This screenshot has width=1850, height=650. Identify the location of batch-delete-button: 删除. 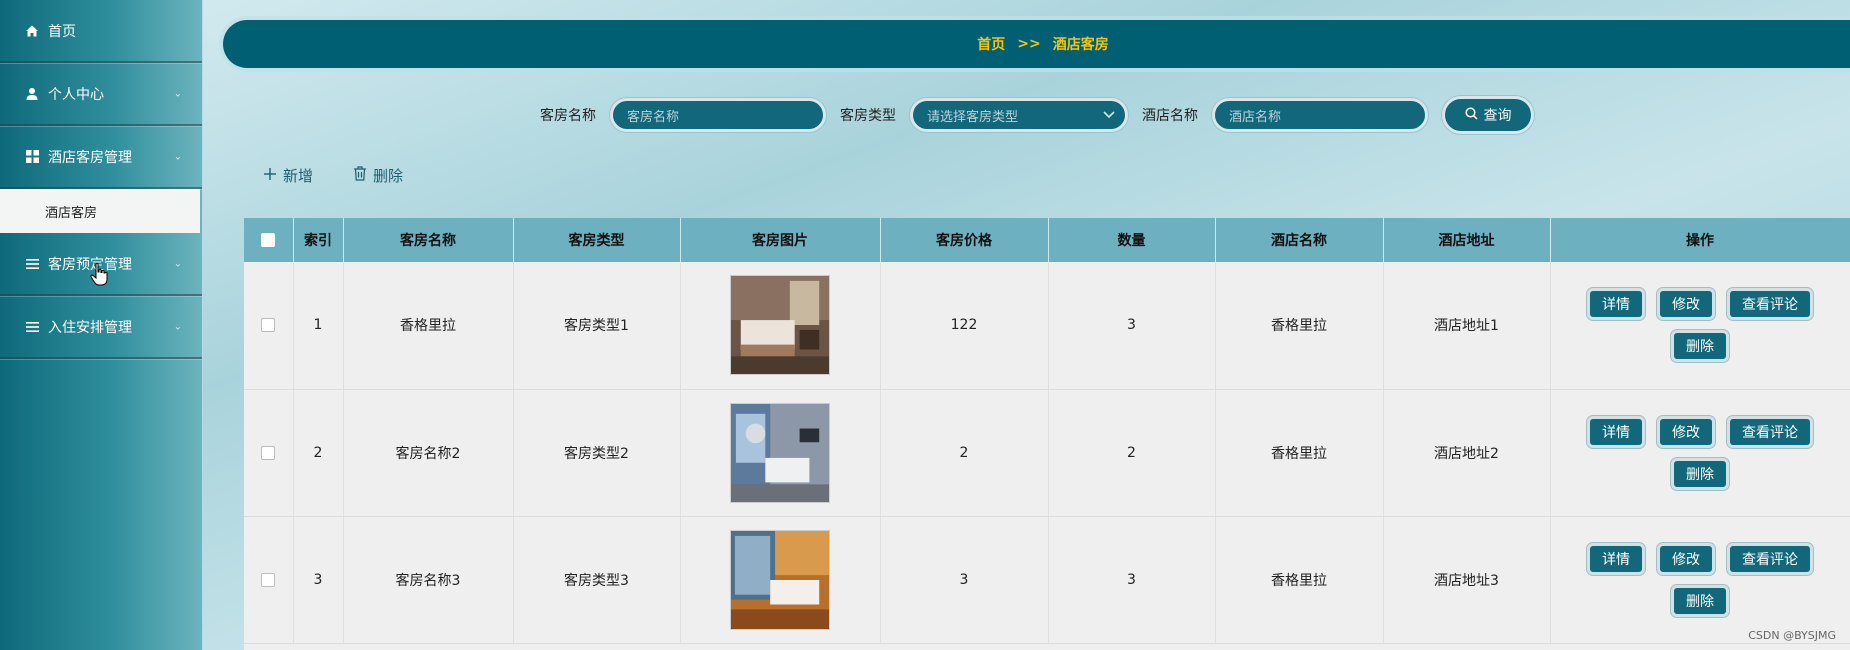
(378, 175).